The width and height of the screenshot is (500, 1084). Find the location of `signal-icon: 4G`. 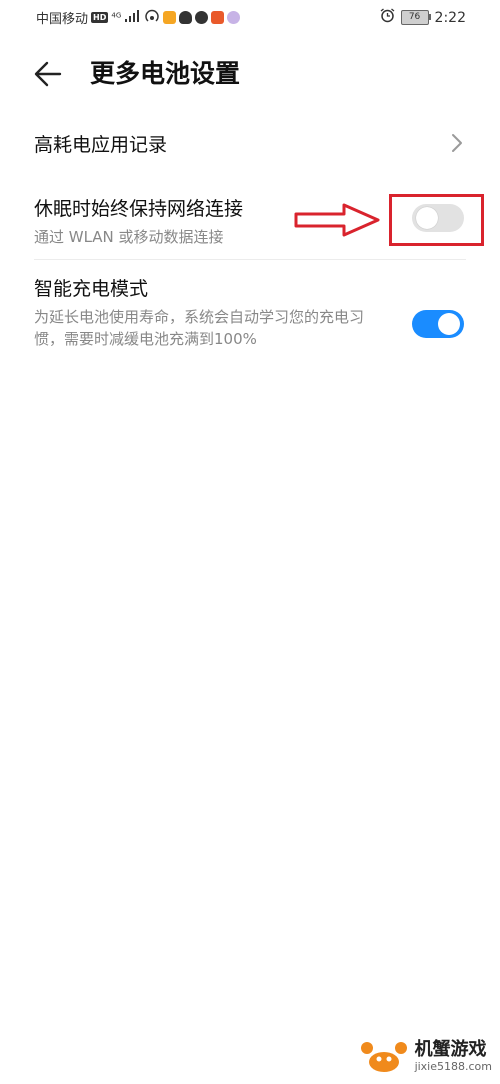

signal-icon: 4G is located at coordinates (125, 17).